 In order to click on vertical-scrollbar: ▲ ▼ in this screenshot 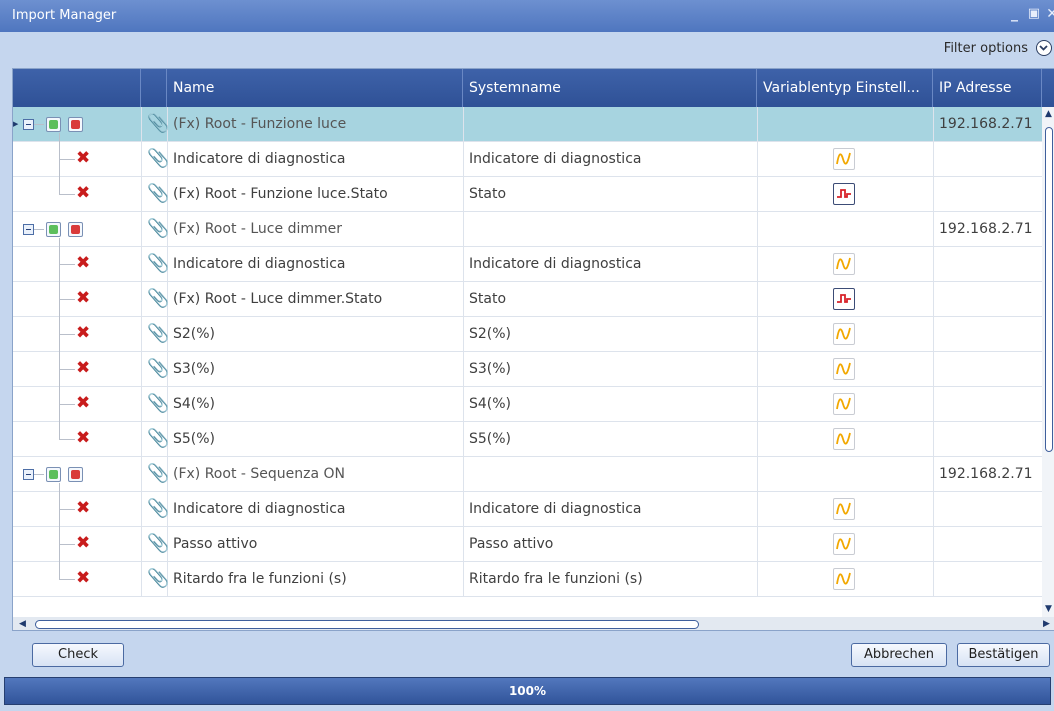, I will do `click(1048, 363)`.